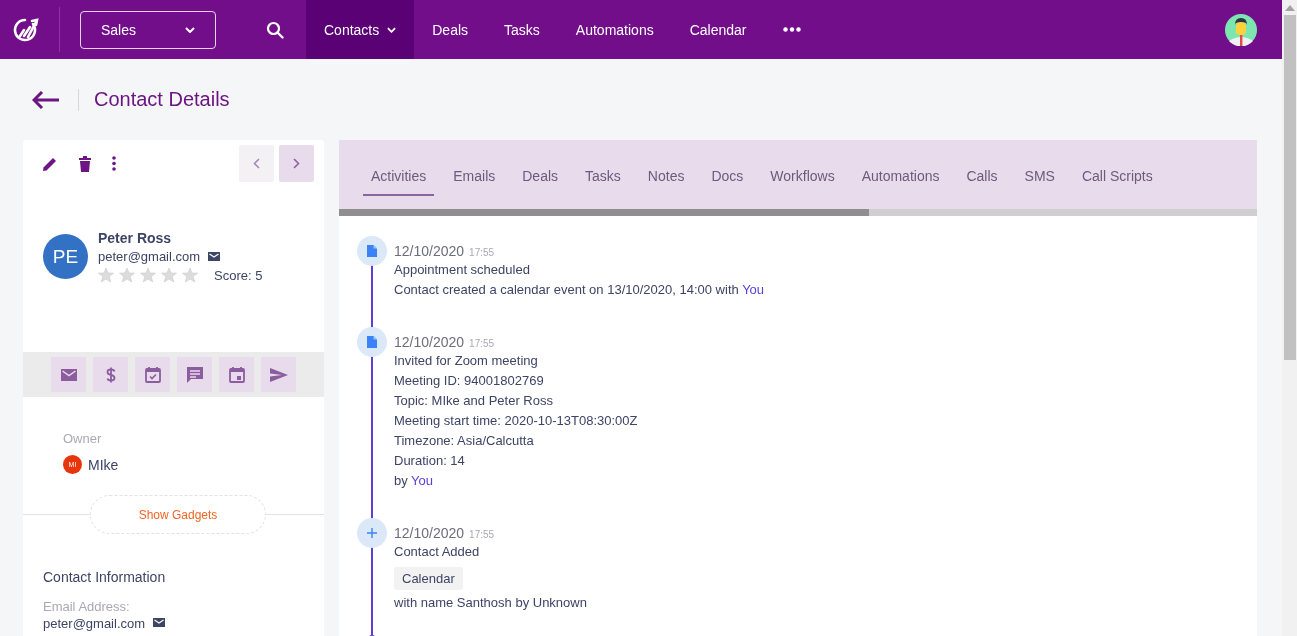  I want to click on note-action-button, so click(194, 374).